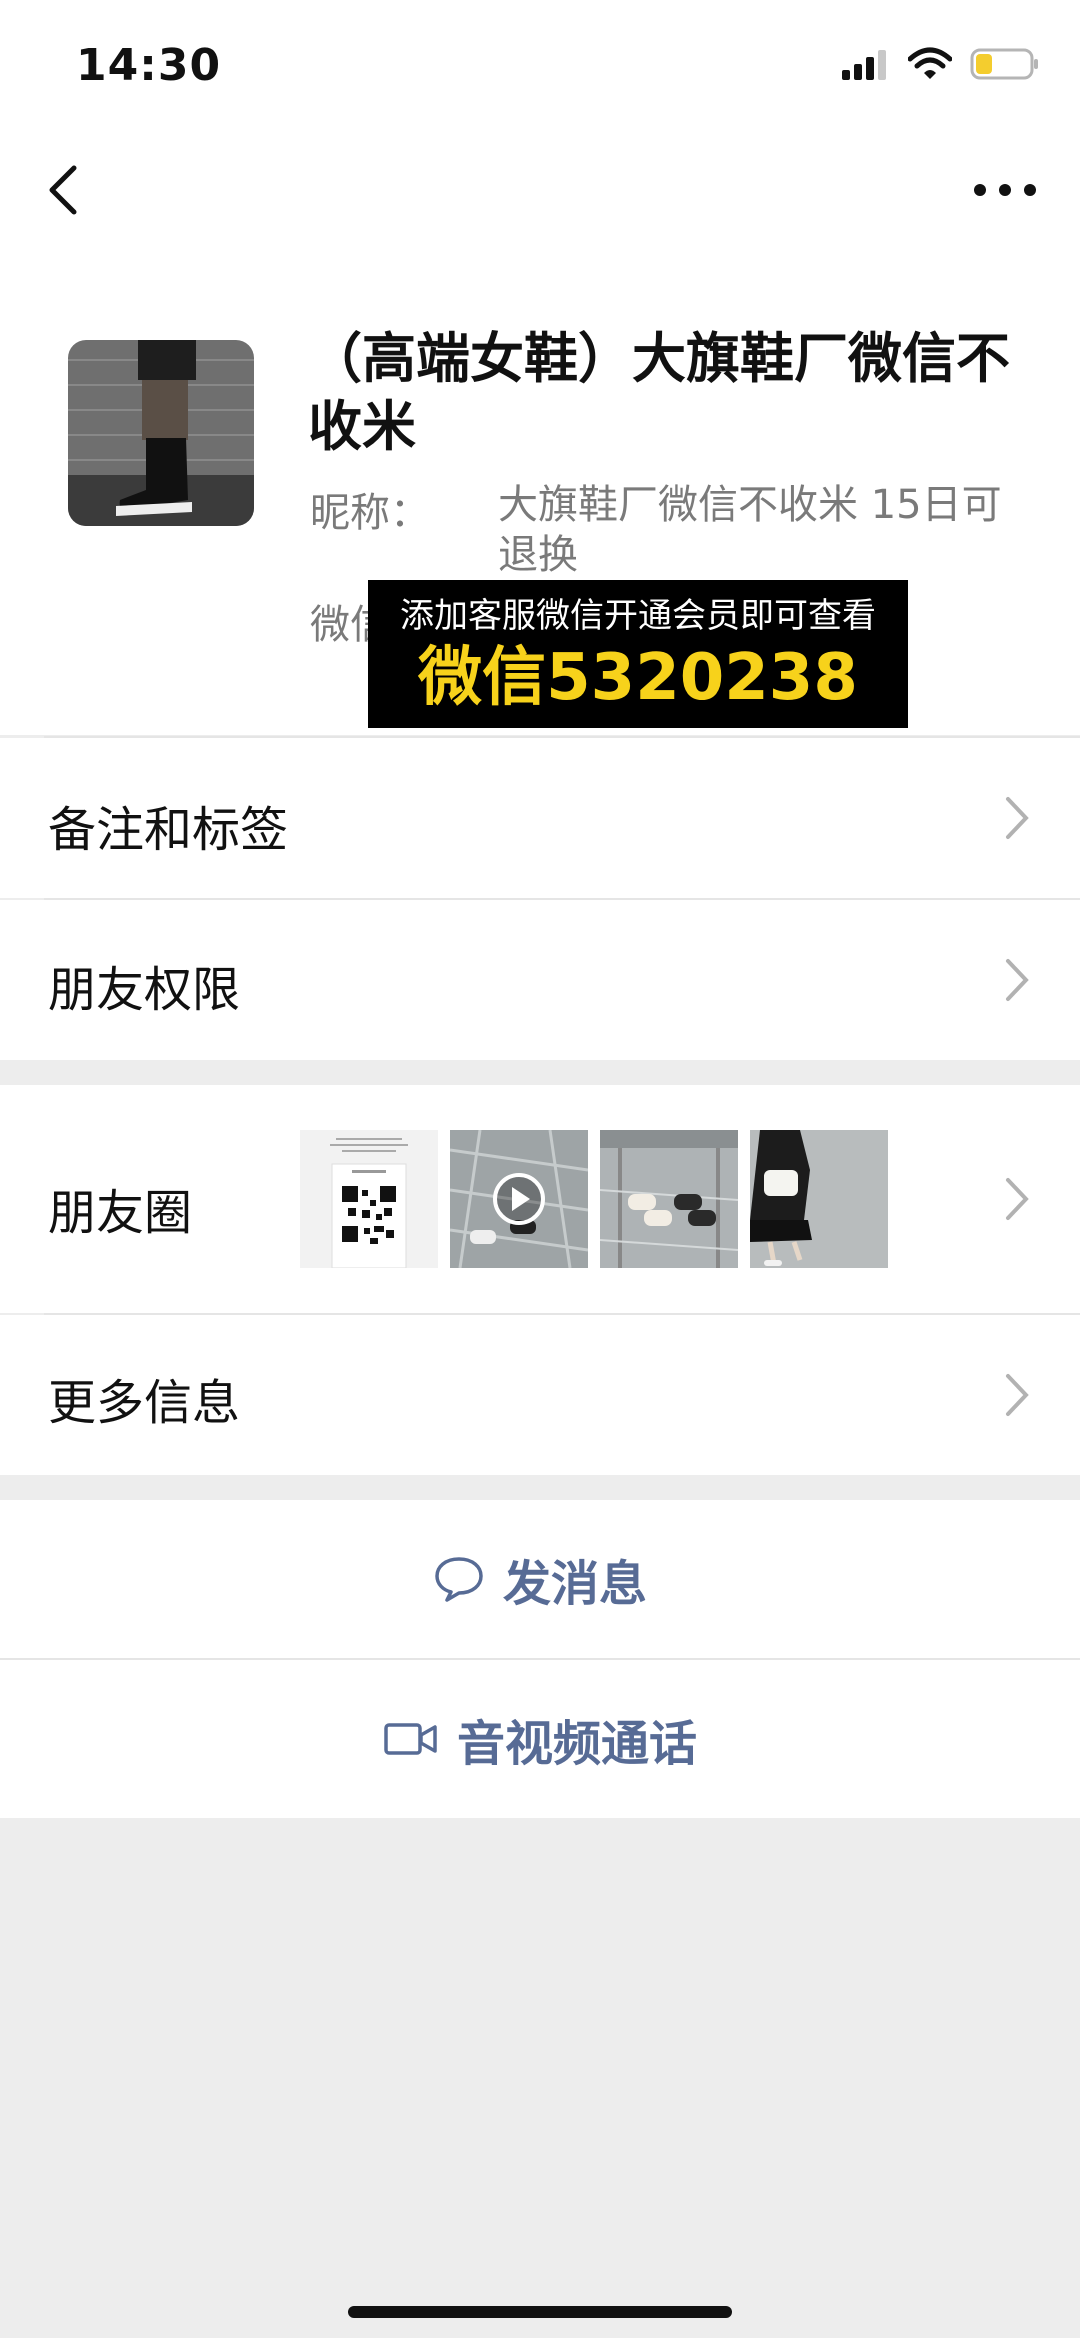 This screenshot has height=2338, width=1080. Describe the element at coordinates (540, 190) in the screenshot. I see `nav-bar` at that location.